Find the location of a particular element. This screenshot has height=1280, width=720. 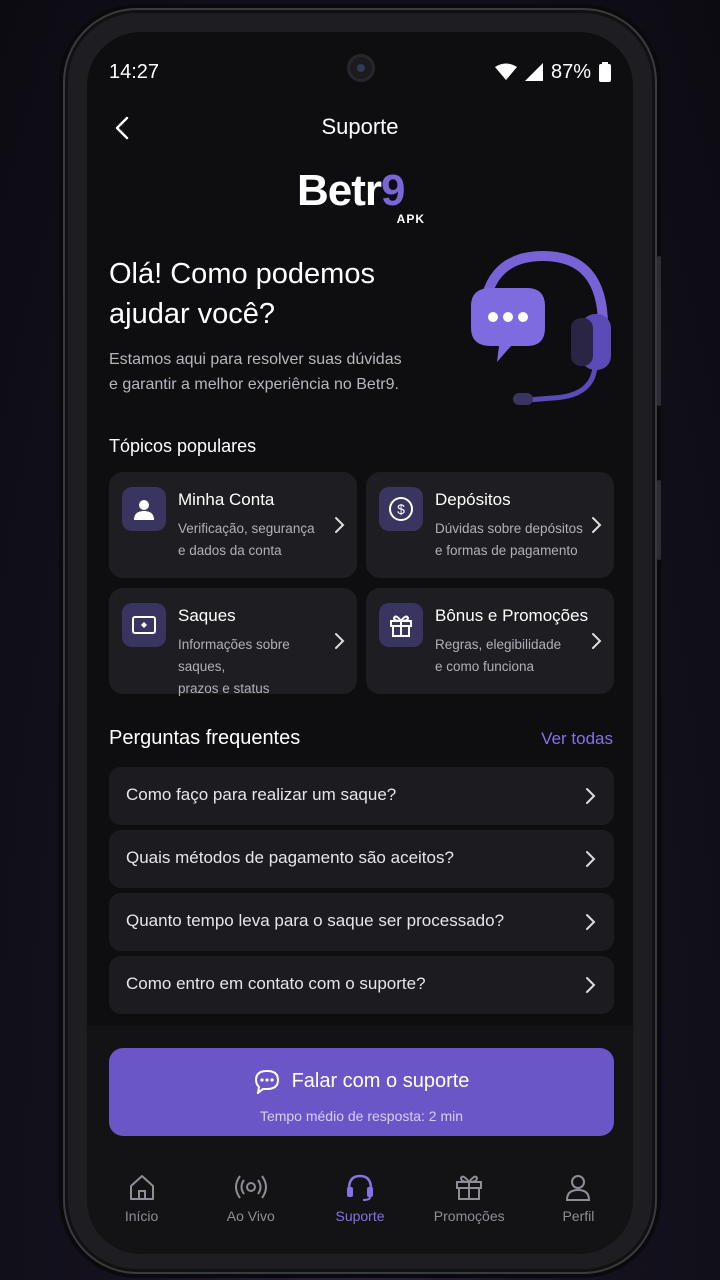

nav-label: Promoções is located at coordinates (469, 1216).